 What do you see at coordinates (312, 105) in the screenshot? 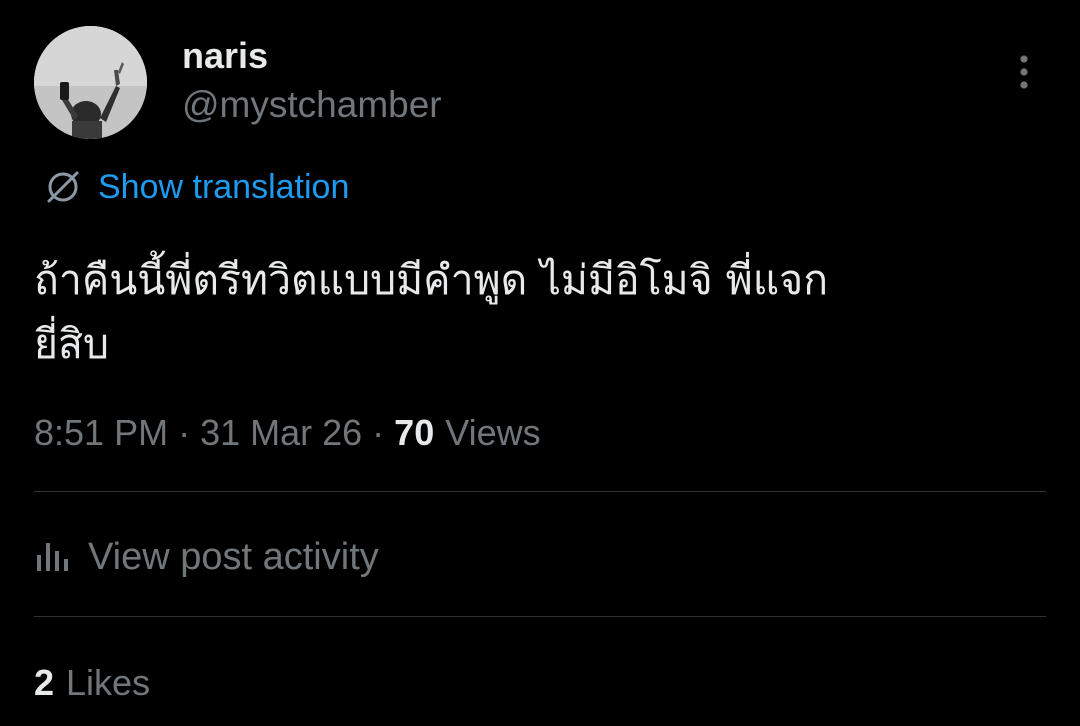
I see `user-handle: @mystchamber` at bounding box center [312, 105].